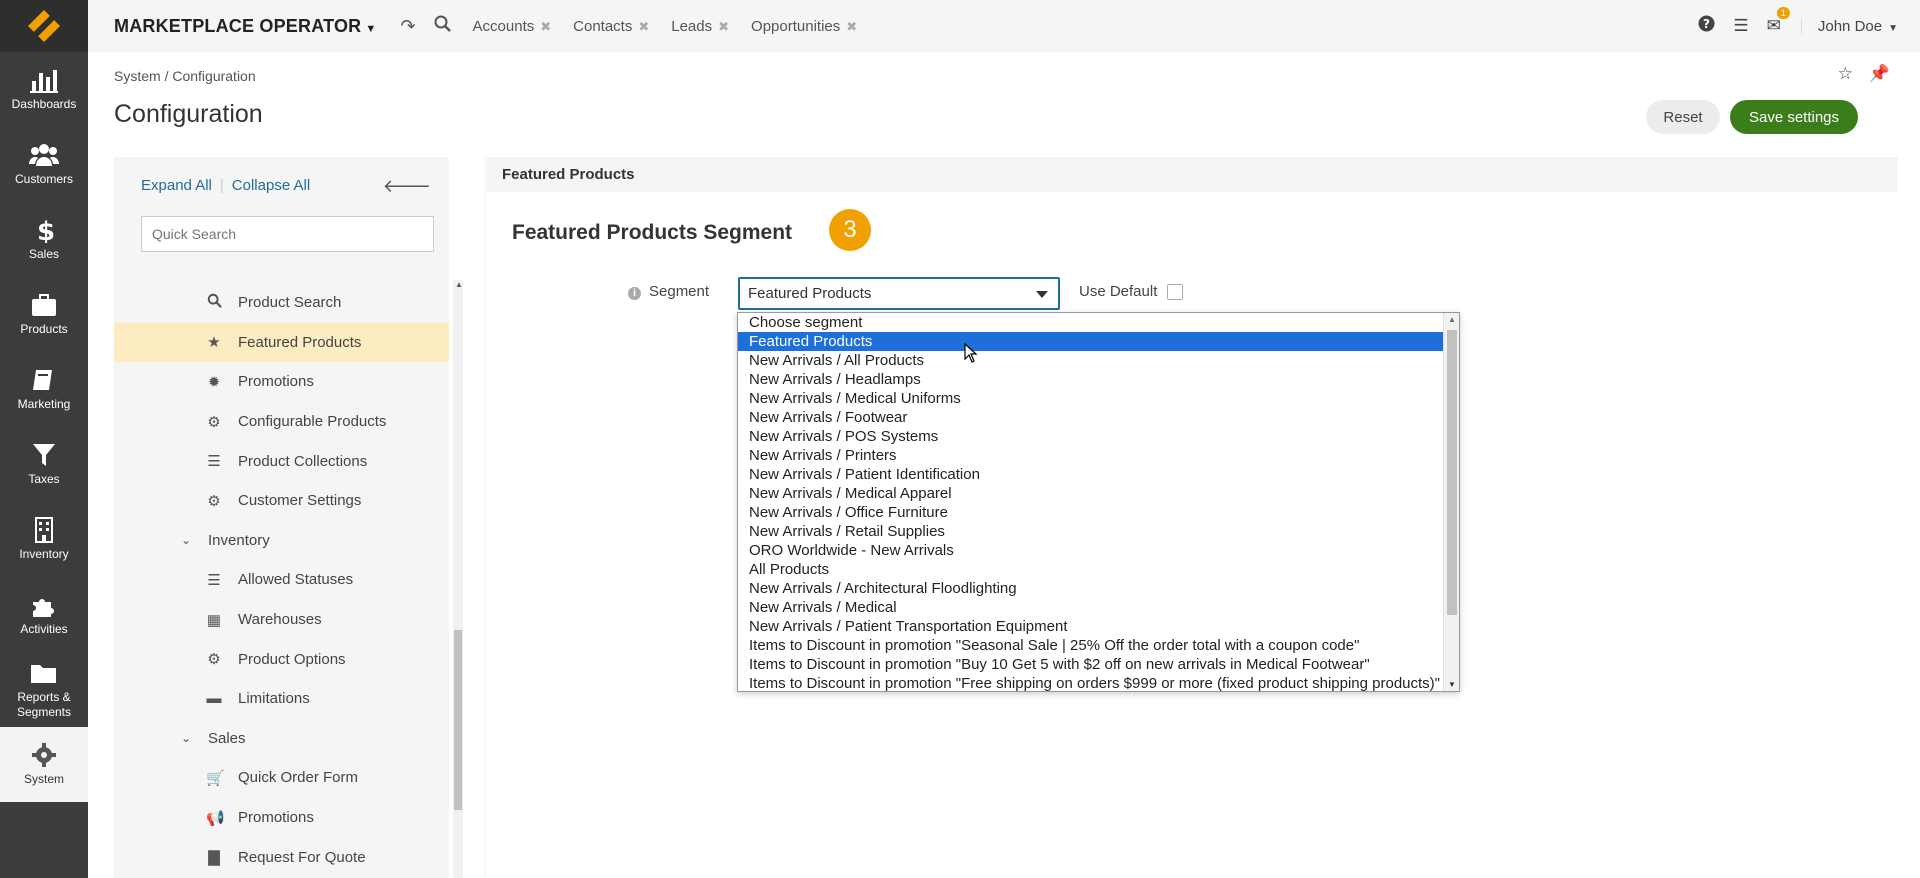 This screenshot has width=1920, height=878. I want to click on segment-option: New Arrivals / Medical Uniforms, so click(1090, 398).